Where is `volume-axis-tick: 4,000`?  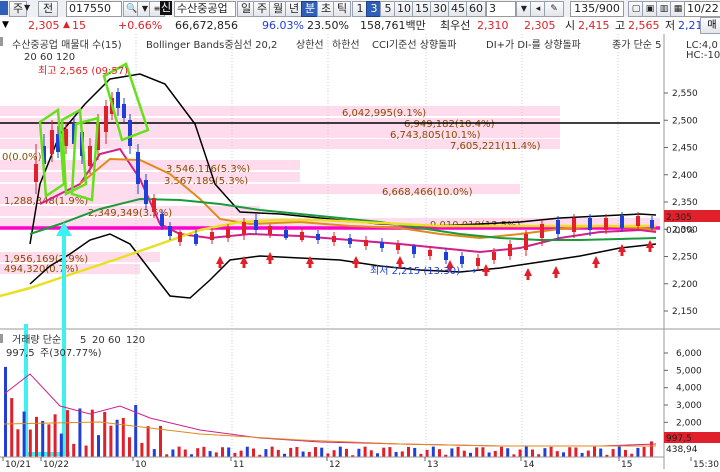 volume-axis-tick: 4,000 is located at coordinates (689, 389).